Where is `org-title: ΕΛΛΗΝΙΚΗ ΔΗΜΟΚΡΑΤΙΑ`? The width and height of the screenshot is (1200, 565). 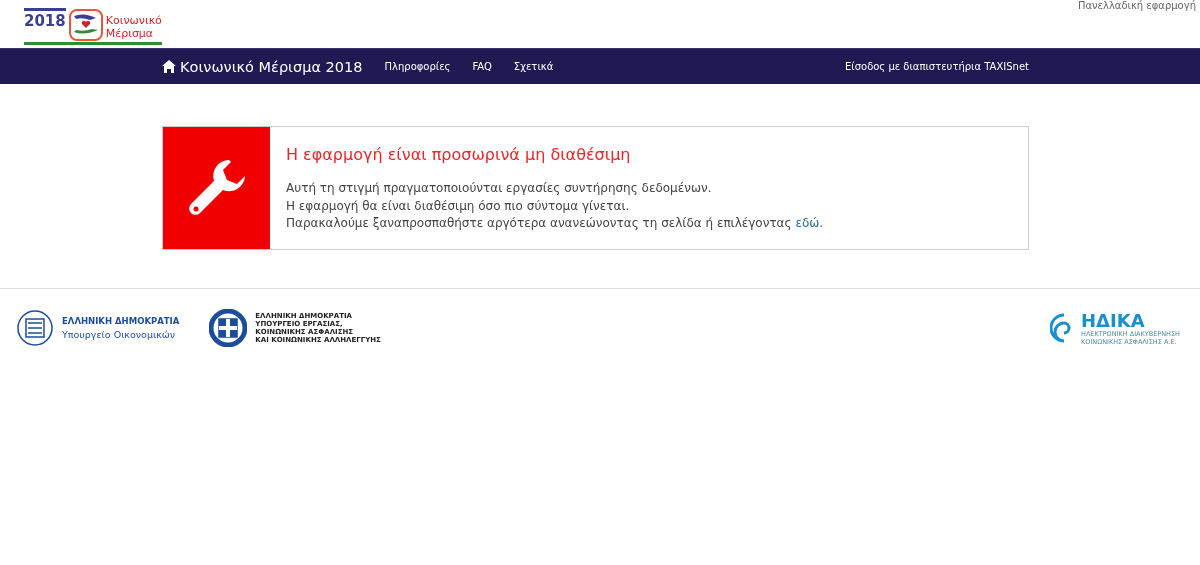
org-title: ΕΛΛΗΝΙΚΗ ΔΗΜΟΚΡΑΤΙΑ is located at coordinates (121, 321).